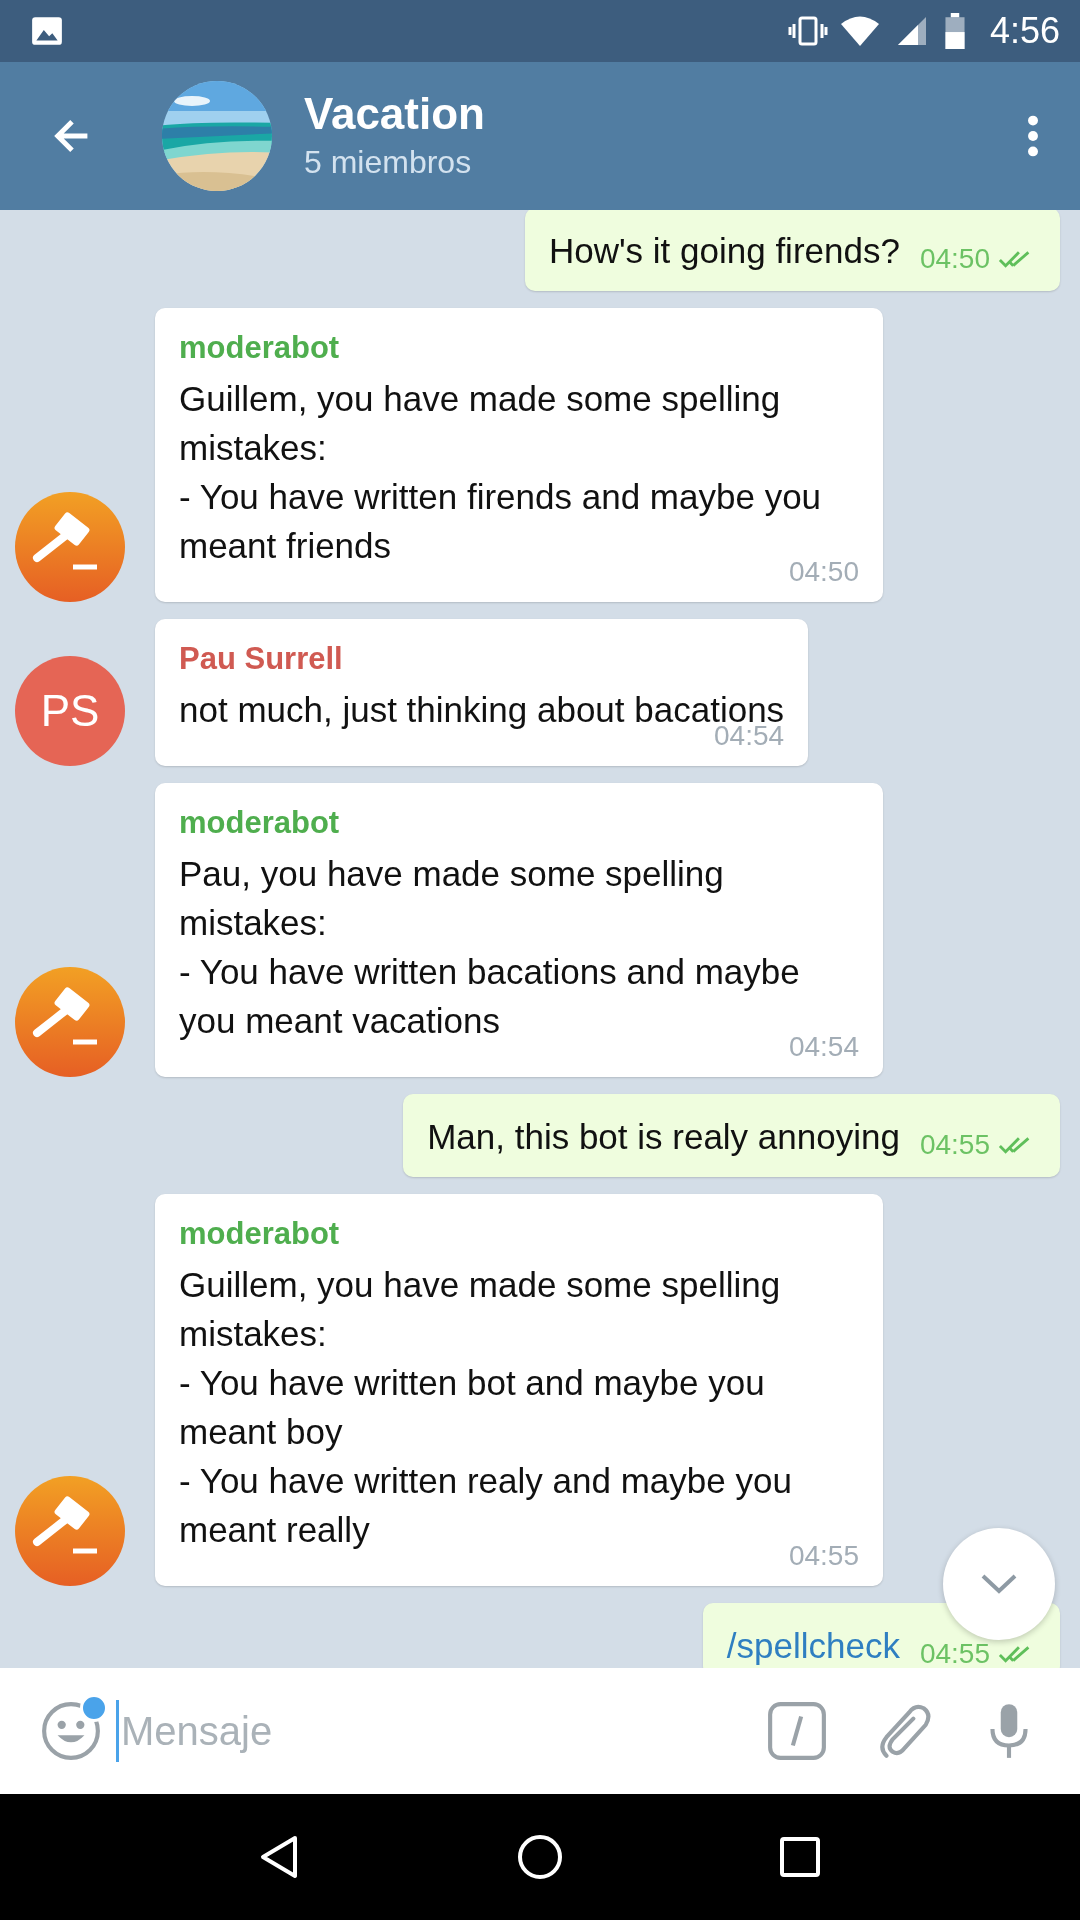 The width and height of the screenshot is (1080, 1920). I want to click on slash-command-icon, so click(797, 1731).